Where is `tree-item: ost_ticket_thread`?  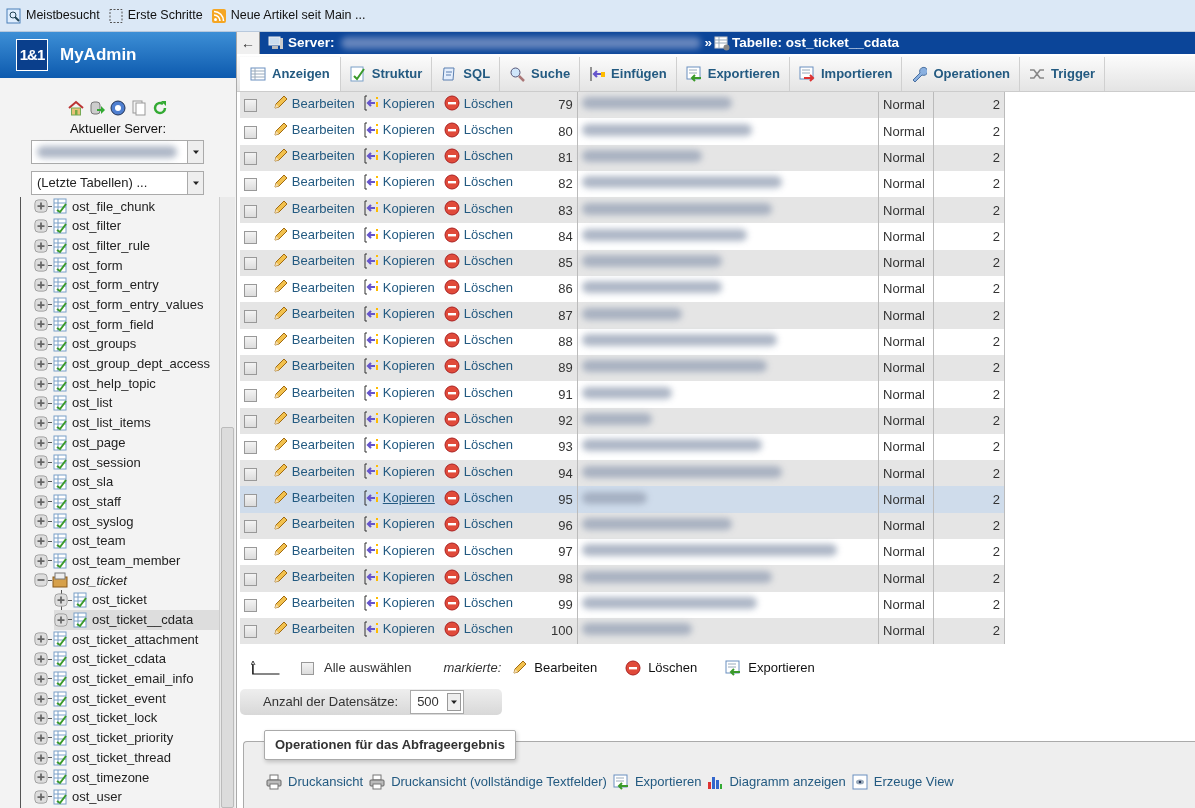
tree-item: ost_ticket_thread is located at coordinates (126, 757).